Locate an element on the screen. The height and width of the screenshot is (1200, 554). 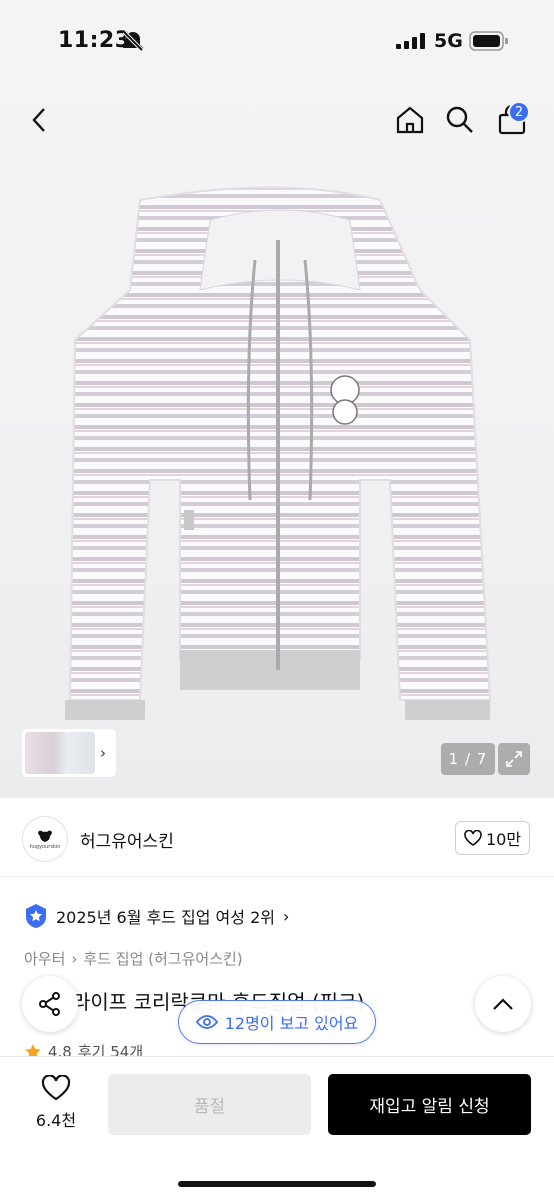
viewers-text: 12명이 보고 있어요 is located at coordinates (291, 1023).